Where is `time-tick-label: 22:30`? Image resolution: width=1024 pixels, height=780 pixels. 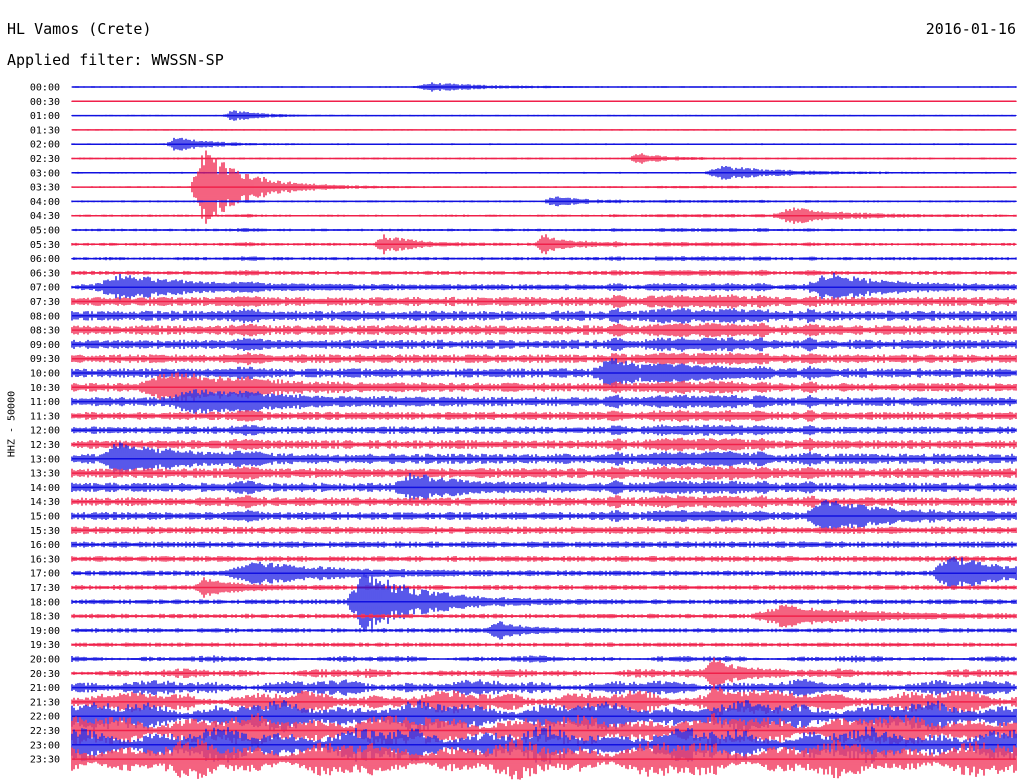 time-tick-label: 22:30 is located at coordinates (45, 731).